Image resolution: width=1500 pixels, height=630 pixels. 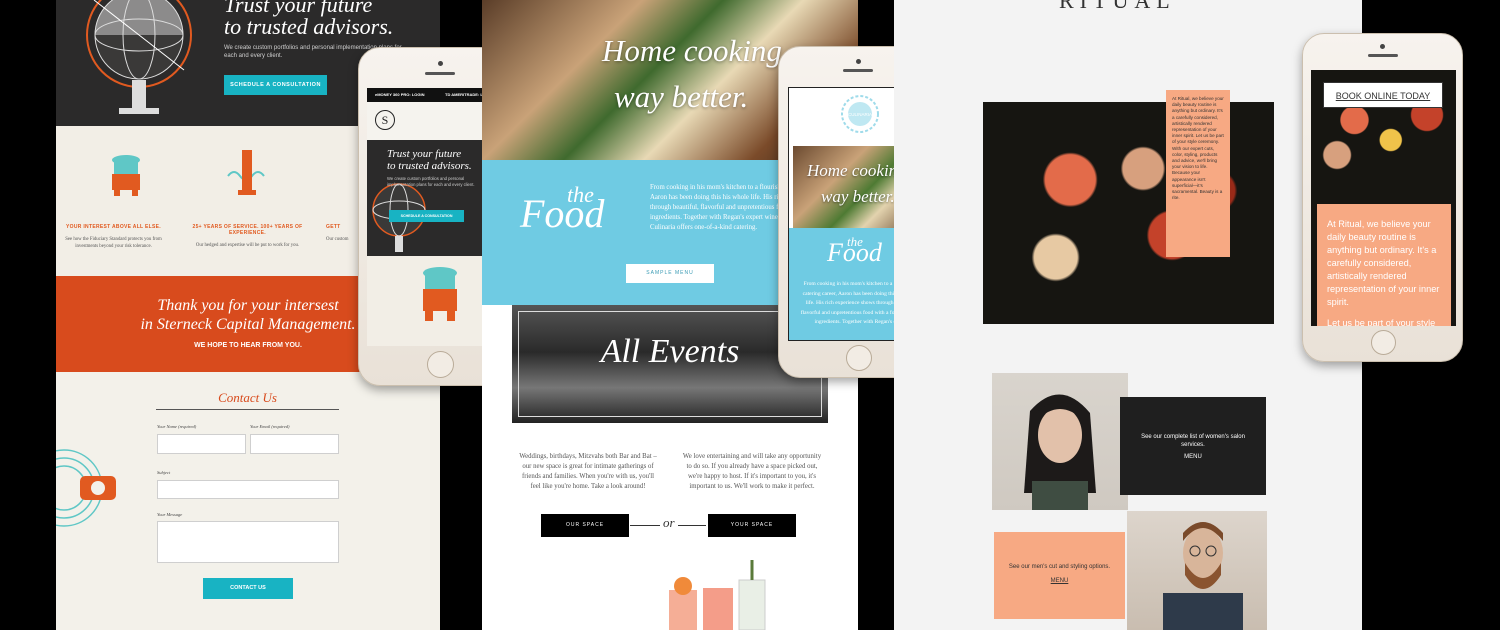 I want to click on logo: S, so click(x=385, y=120).